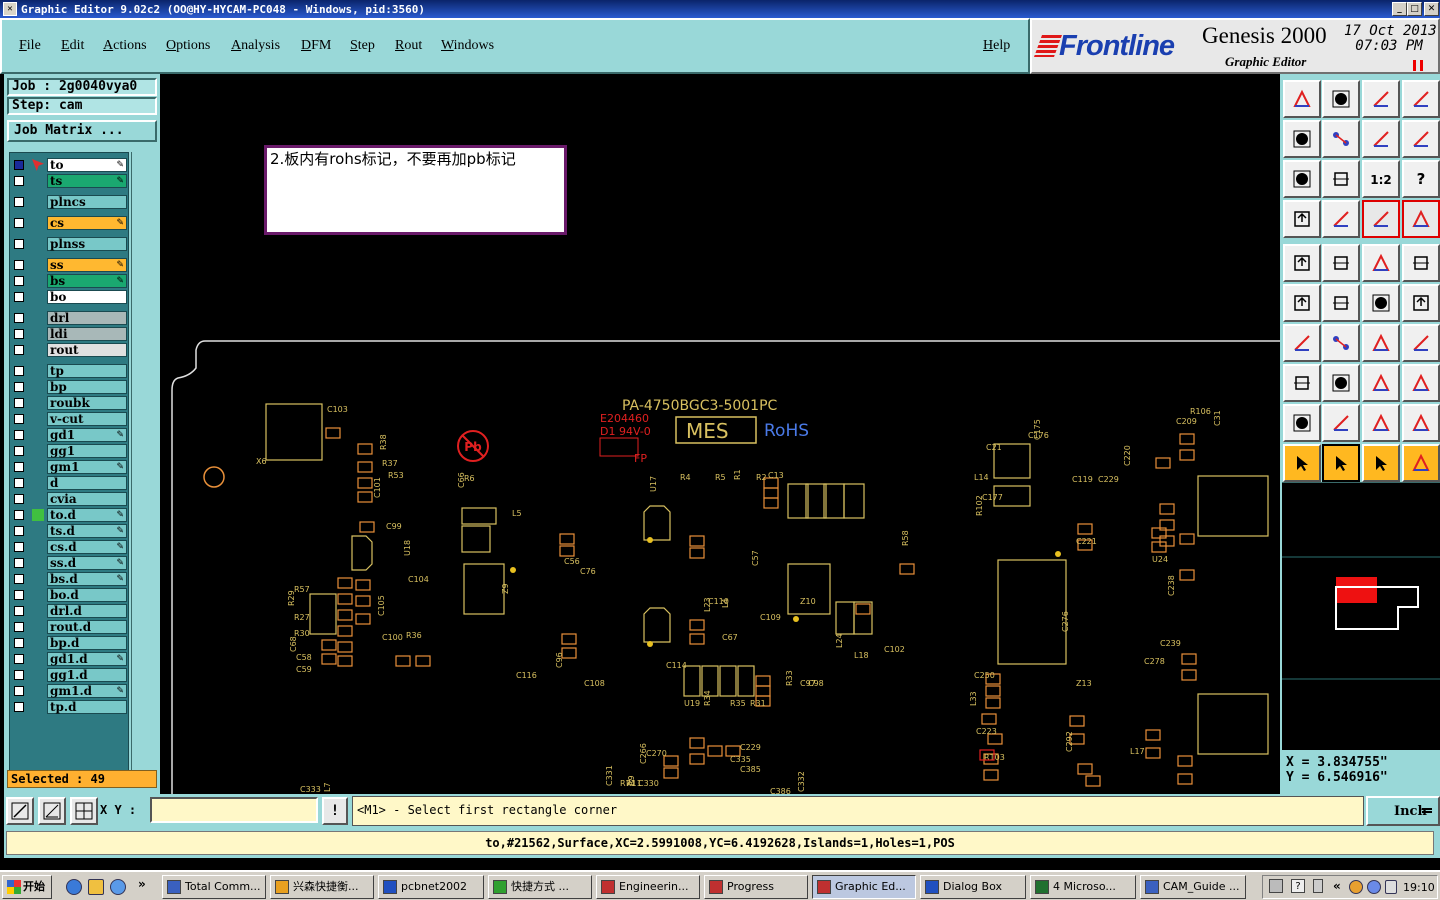 The image size is (1440, 900). Describe the element at coordinates (188, 46) in the screenshot. I see `menu-options: Options` at that location.